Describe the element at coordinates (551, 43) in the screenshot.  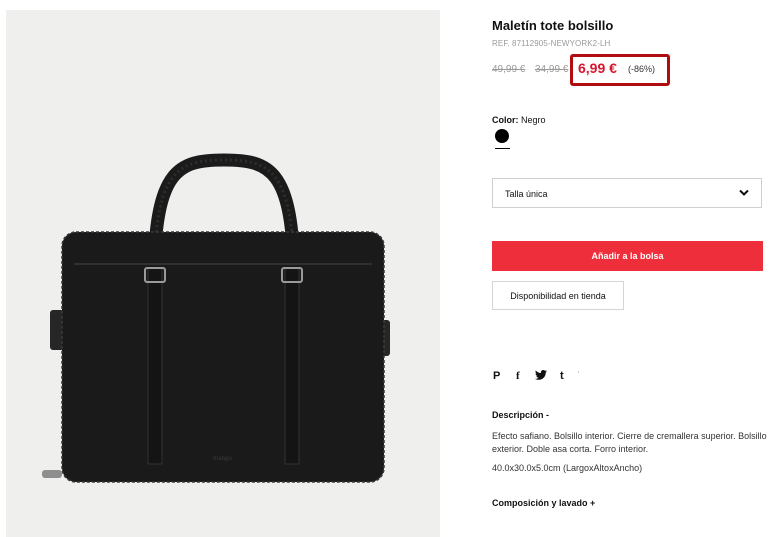
I see `product-ref: REF. 87112905-NEWYORK2-LH` at that location.